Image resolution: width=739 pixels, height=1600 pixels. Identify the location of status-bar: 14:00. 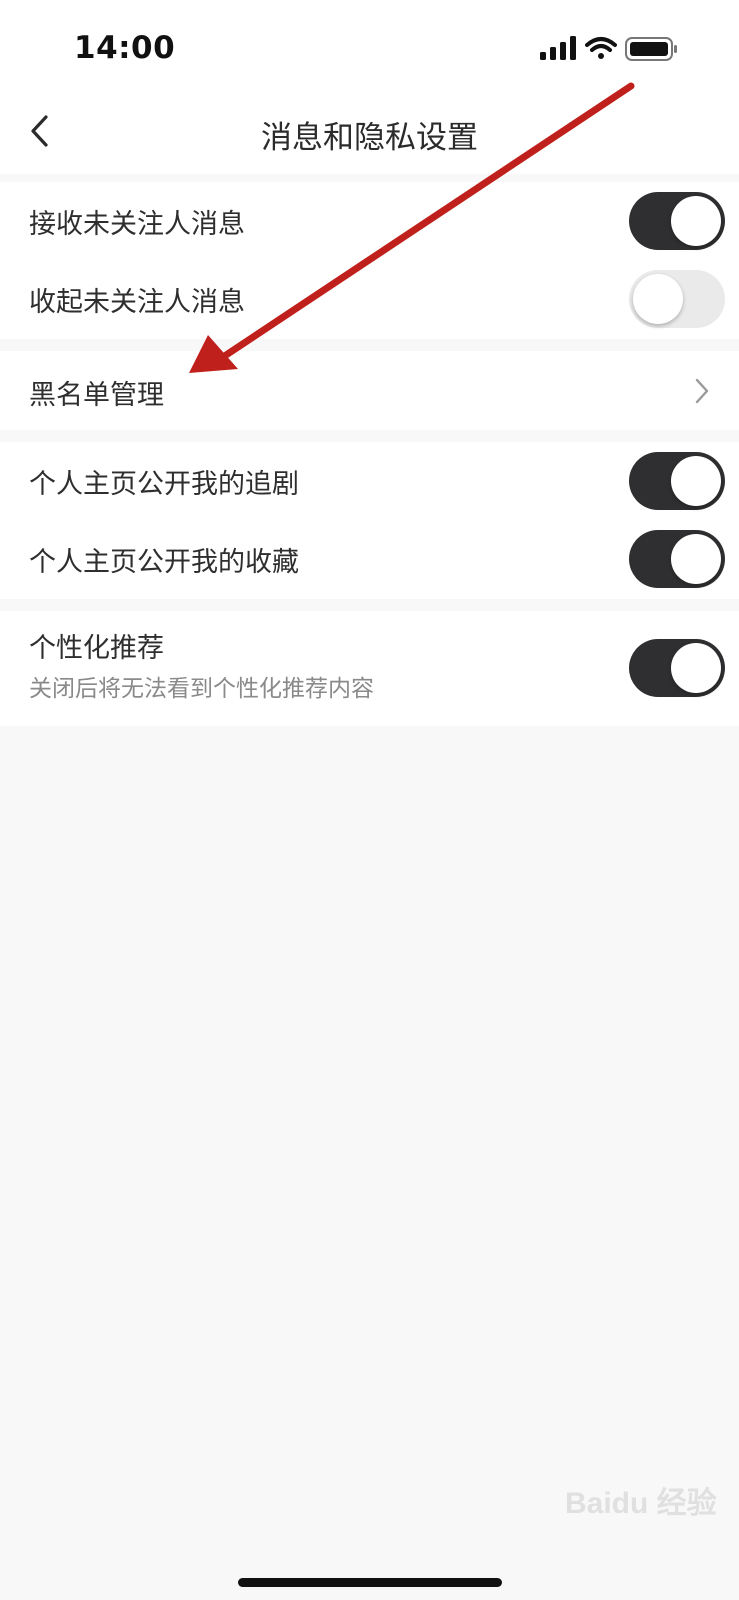
(369, 46).